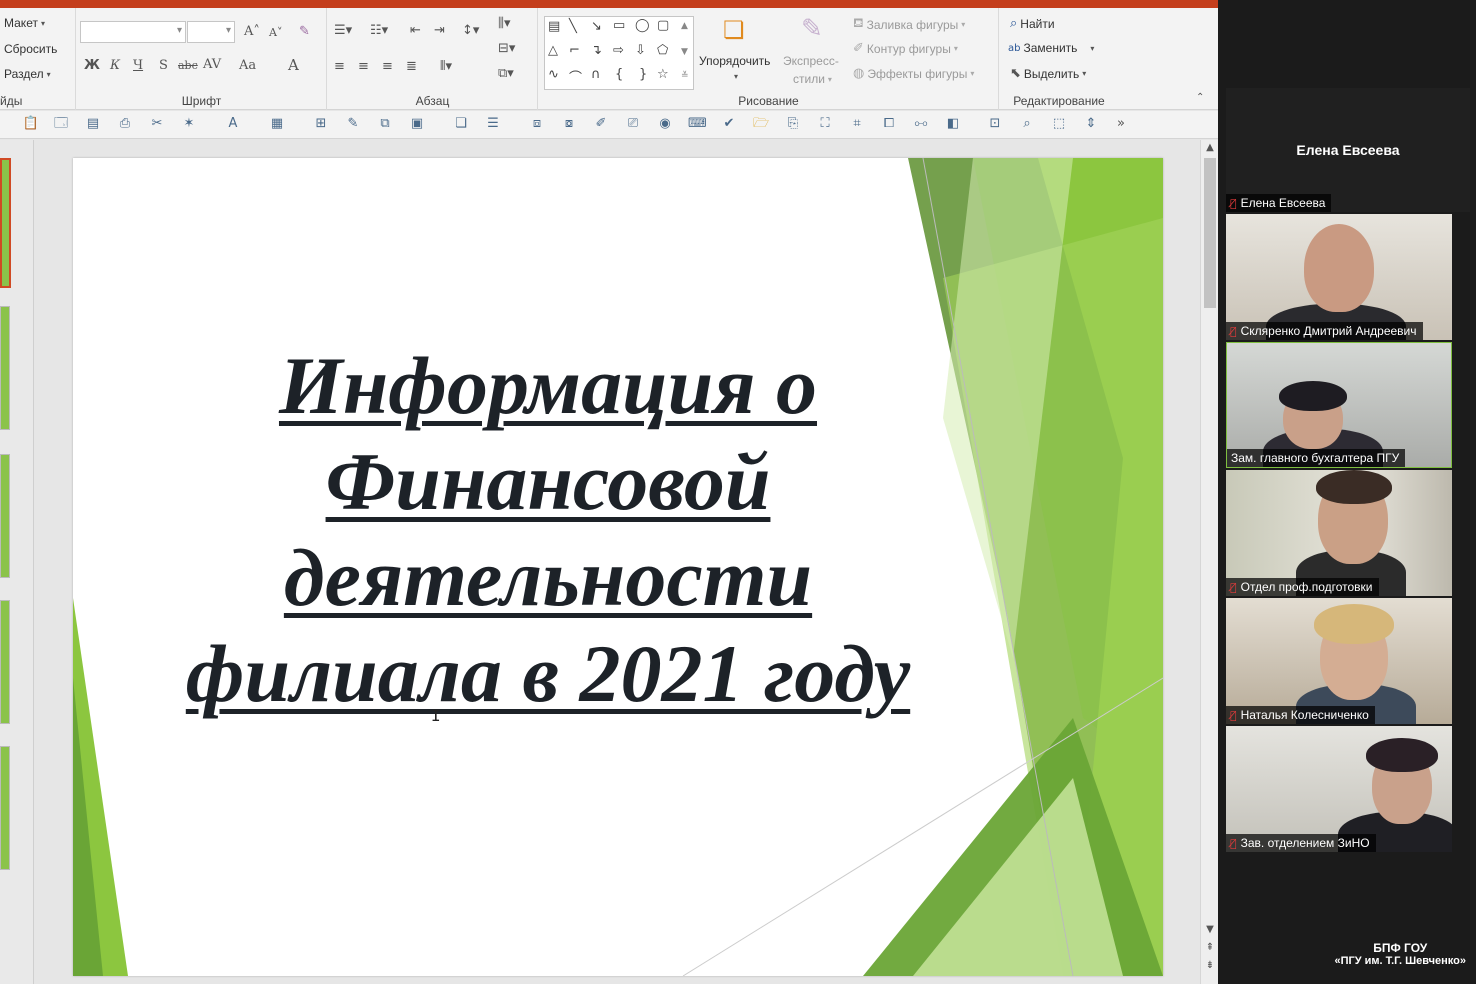  What do you see at coordinates (812, 29) in the screenshot?
I see `quick-styles-icon: ✎` at bounding box center [812, 29].